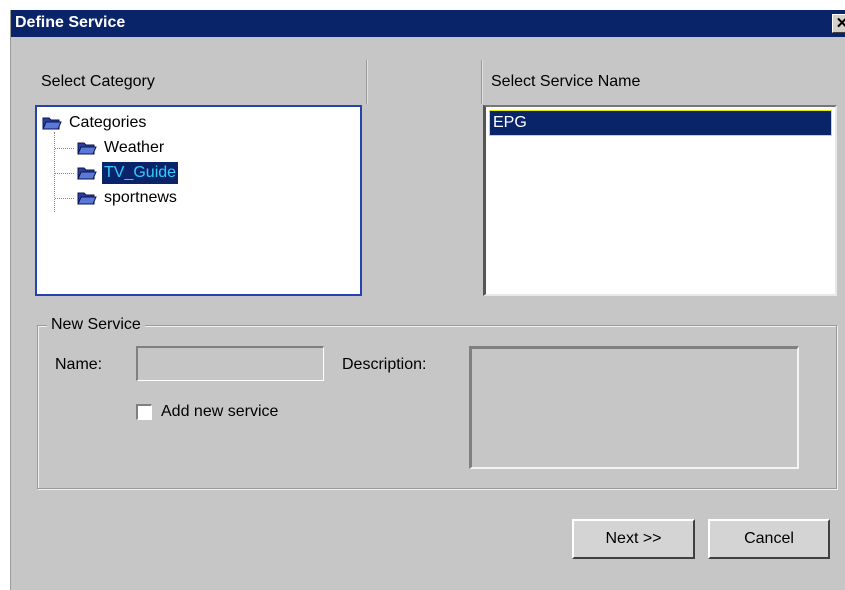 This screenshot has height=590, width=845. Describe the element at coordinates (96, 325) in the screenshot. I see `group-title: New Service` at that location.